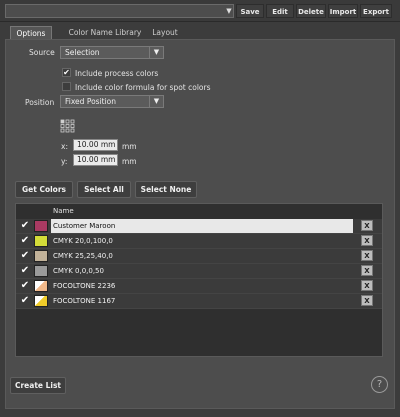 The image size is (400, 417). I want to click on y-field: 10.00 mm, so click(95, 160).